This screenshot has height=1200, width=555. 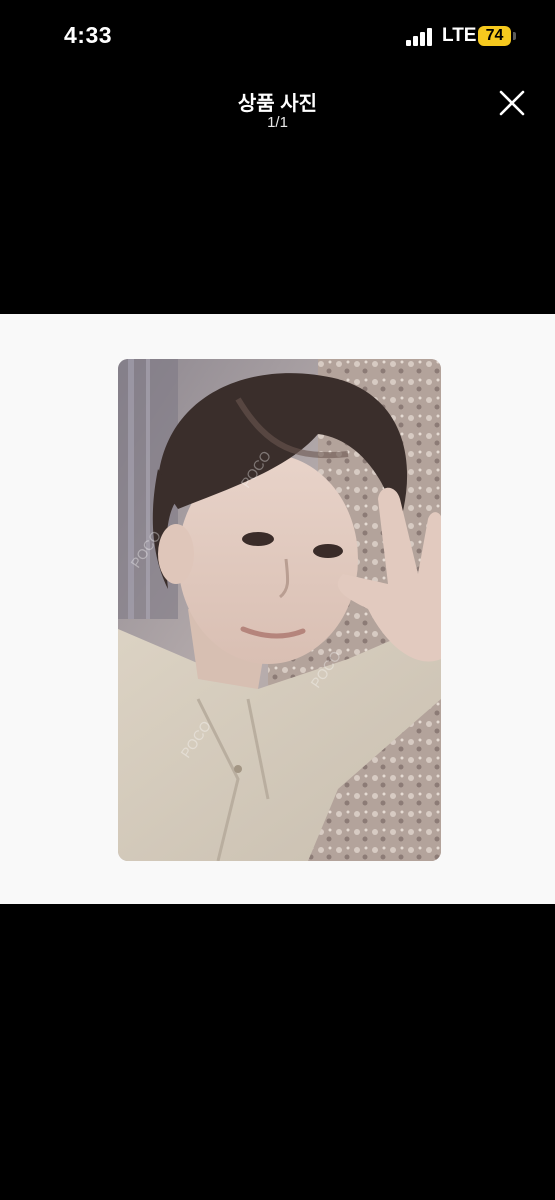 I want to click on status-time: 4:33, so click(x=88, y=35).